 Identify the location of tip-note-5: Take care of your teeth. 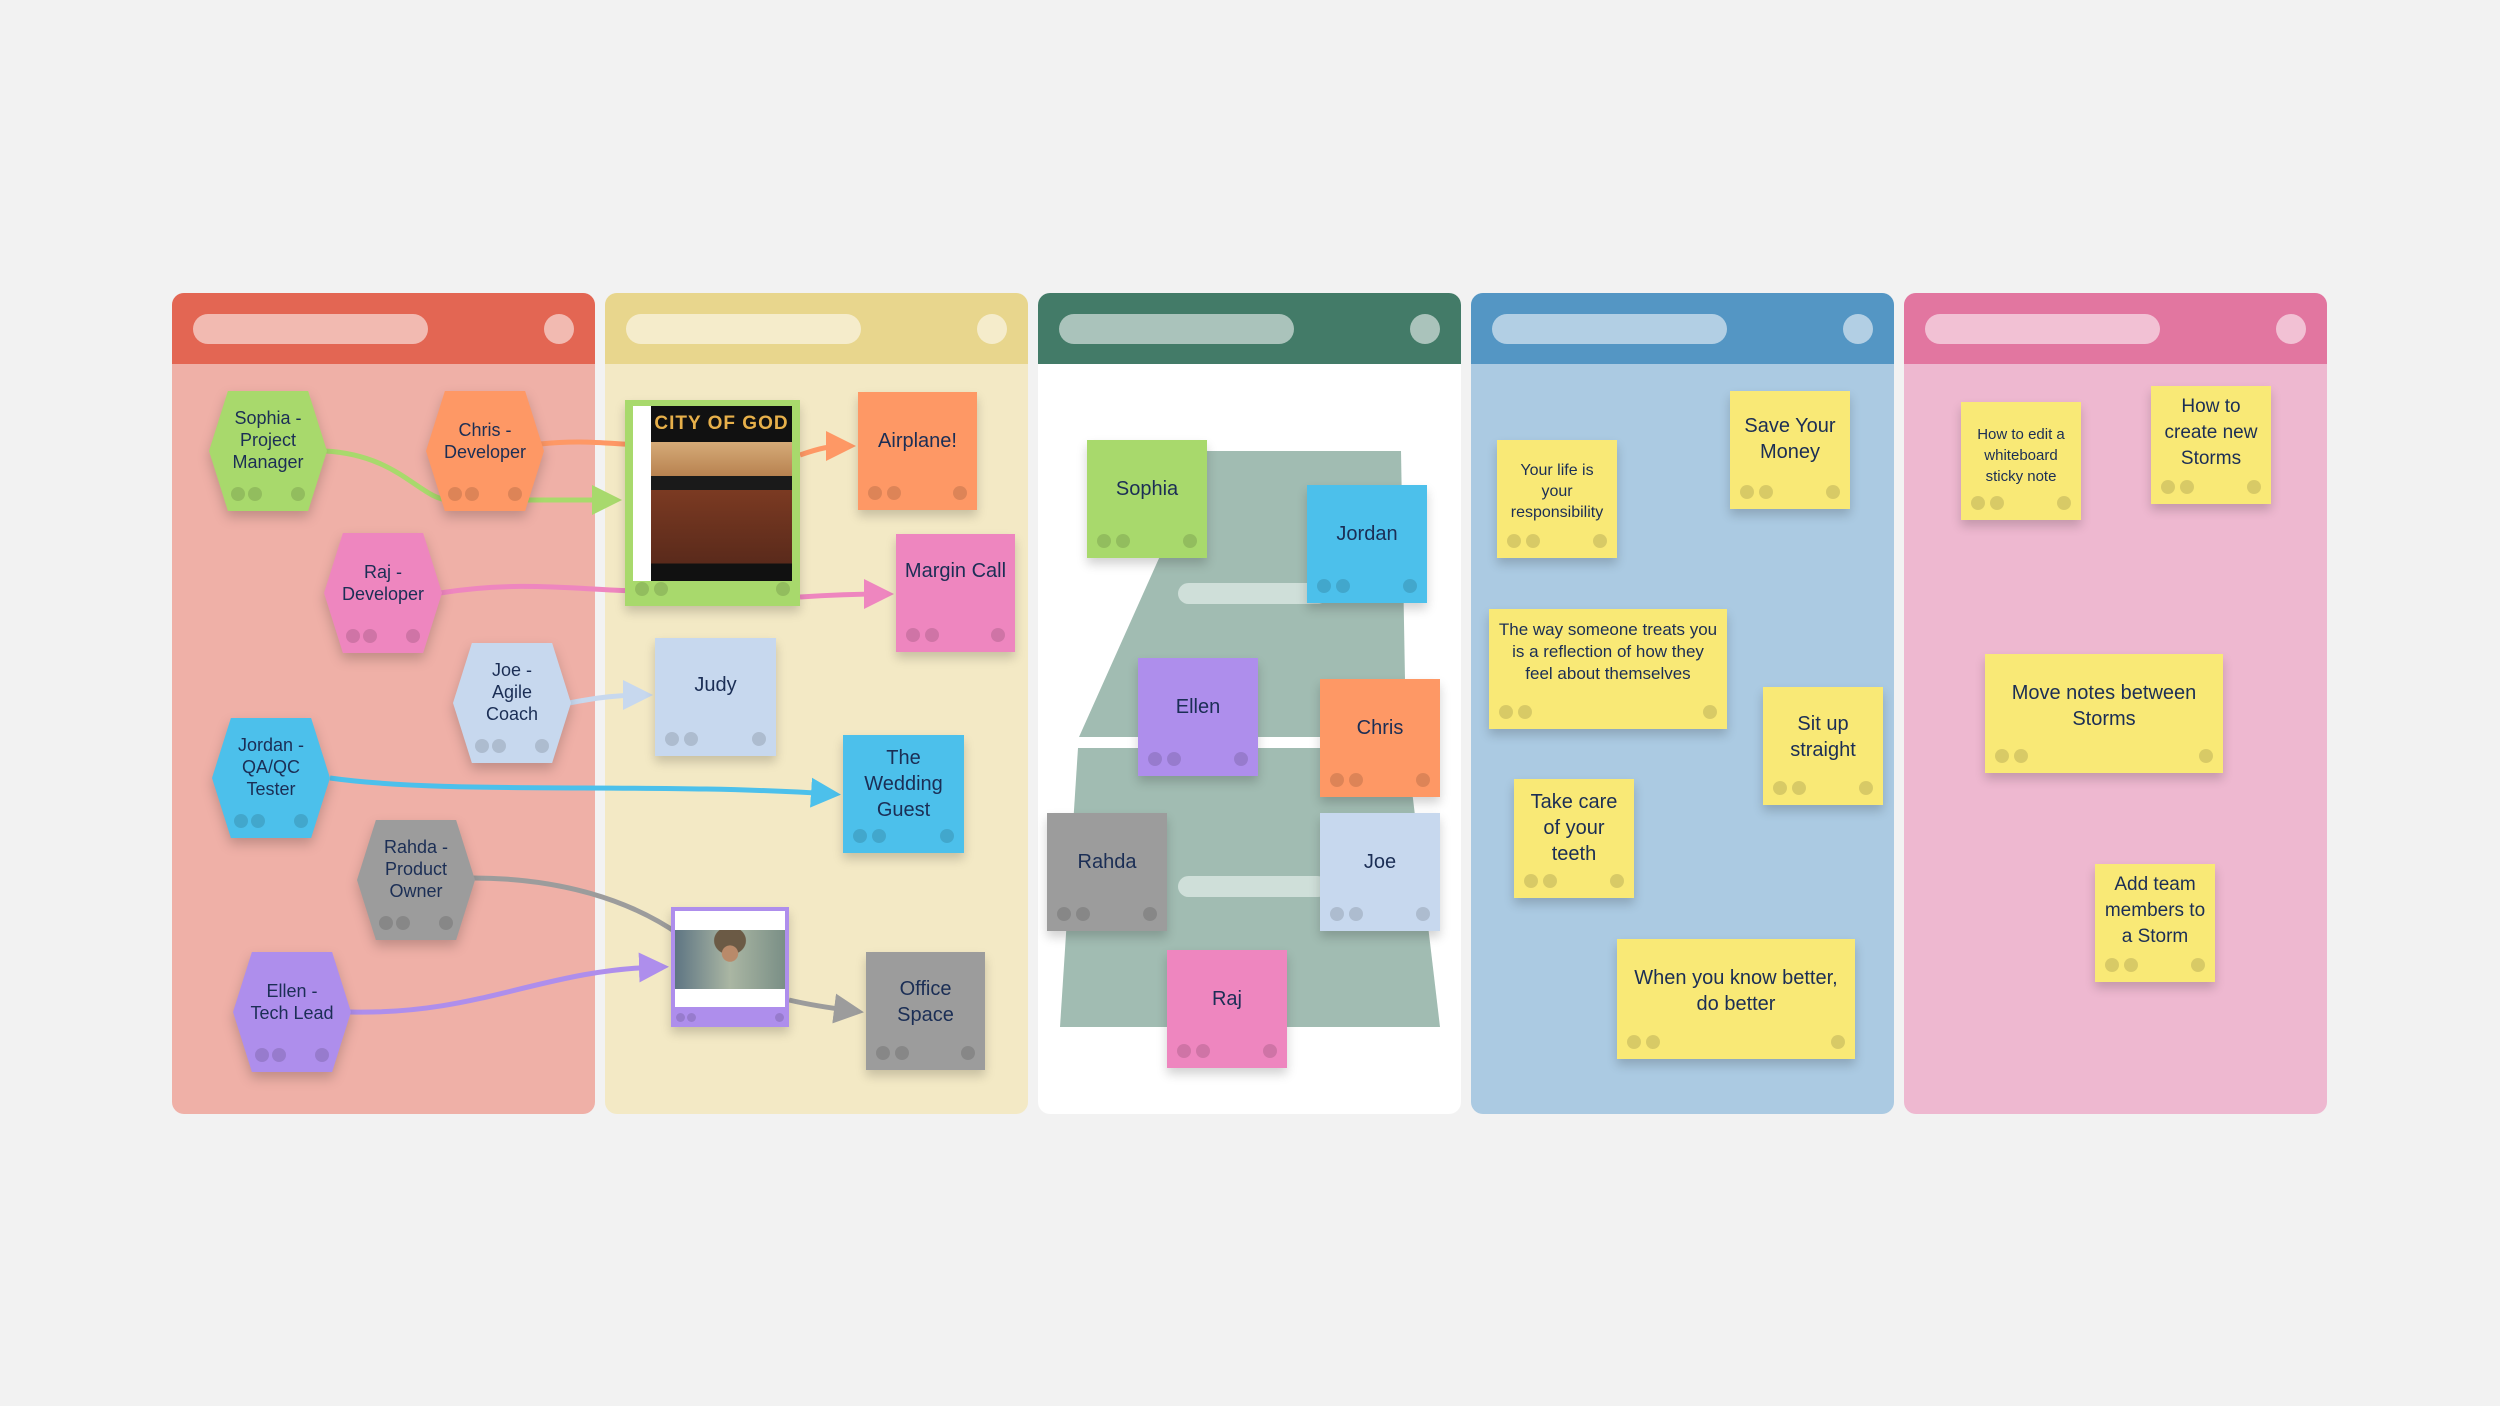
(1574, 838).